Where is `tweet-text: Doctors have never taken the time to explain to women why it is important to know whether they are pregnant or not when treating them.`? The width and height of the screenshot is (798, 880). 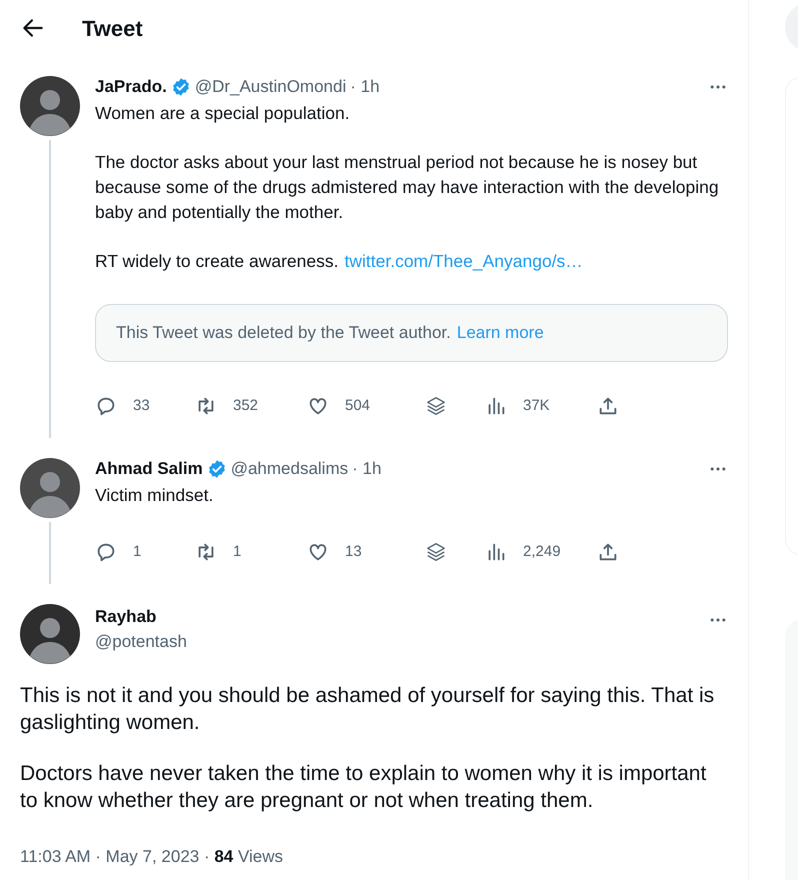 tweet-text: Doctors have never taken the time to explain to women why it is important to know whether they are pregnant or not when treating them. is located at coordinates (364, 787).